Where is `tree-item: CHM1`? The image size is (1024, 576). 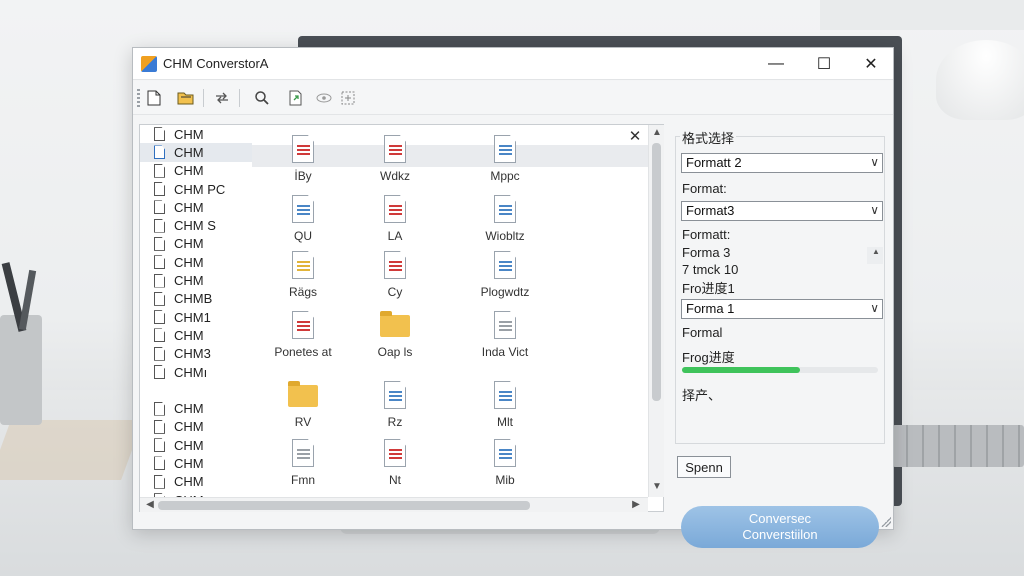
tree-item: CHM1 is located at coordinates (196, 317).